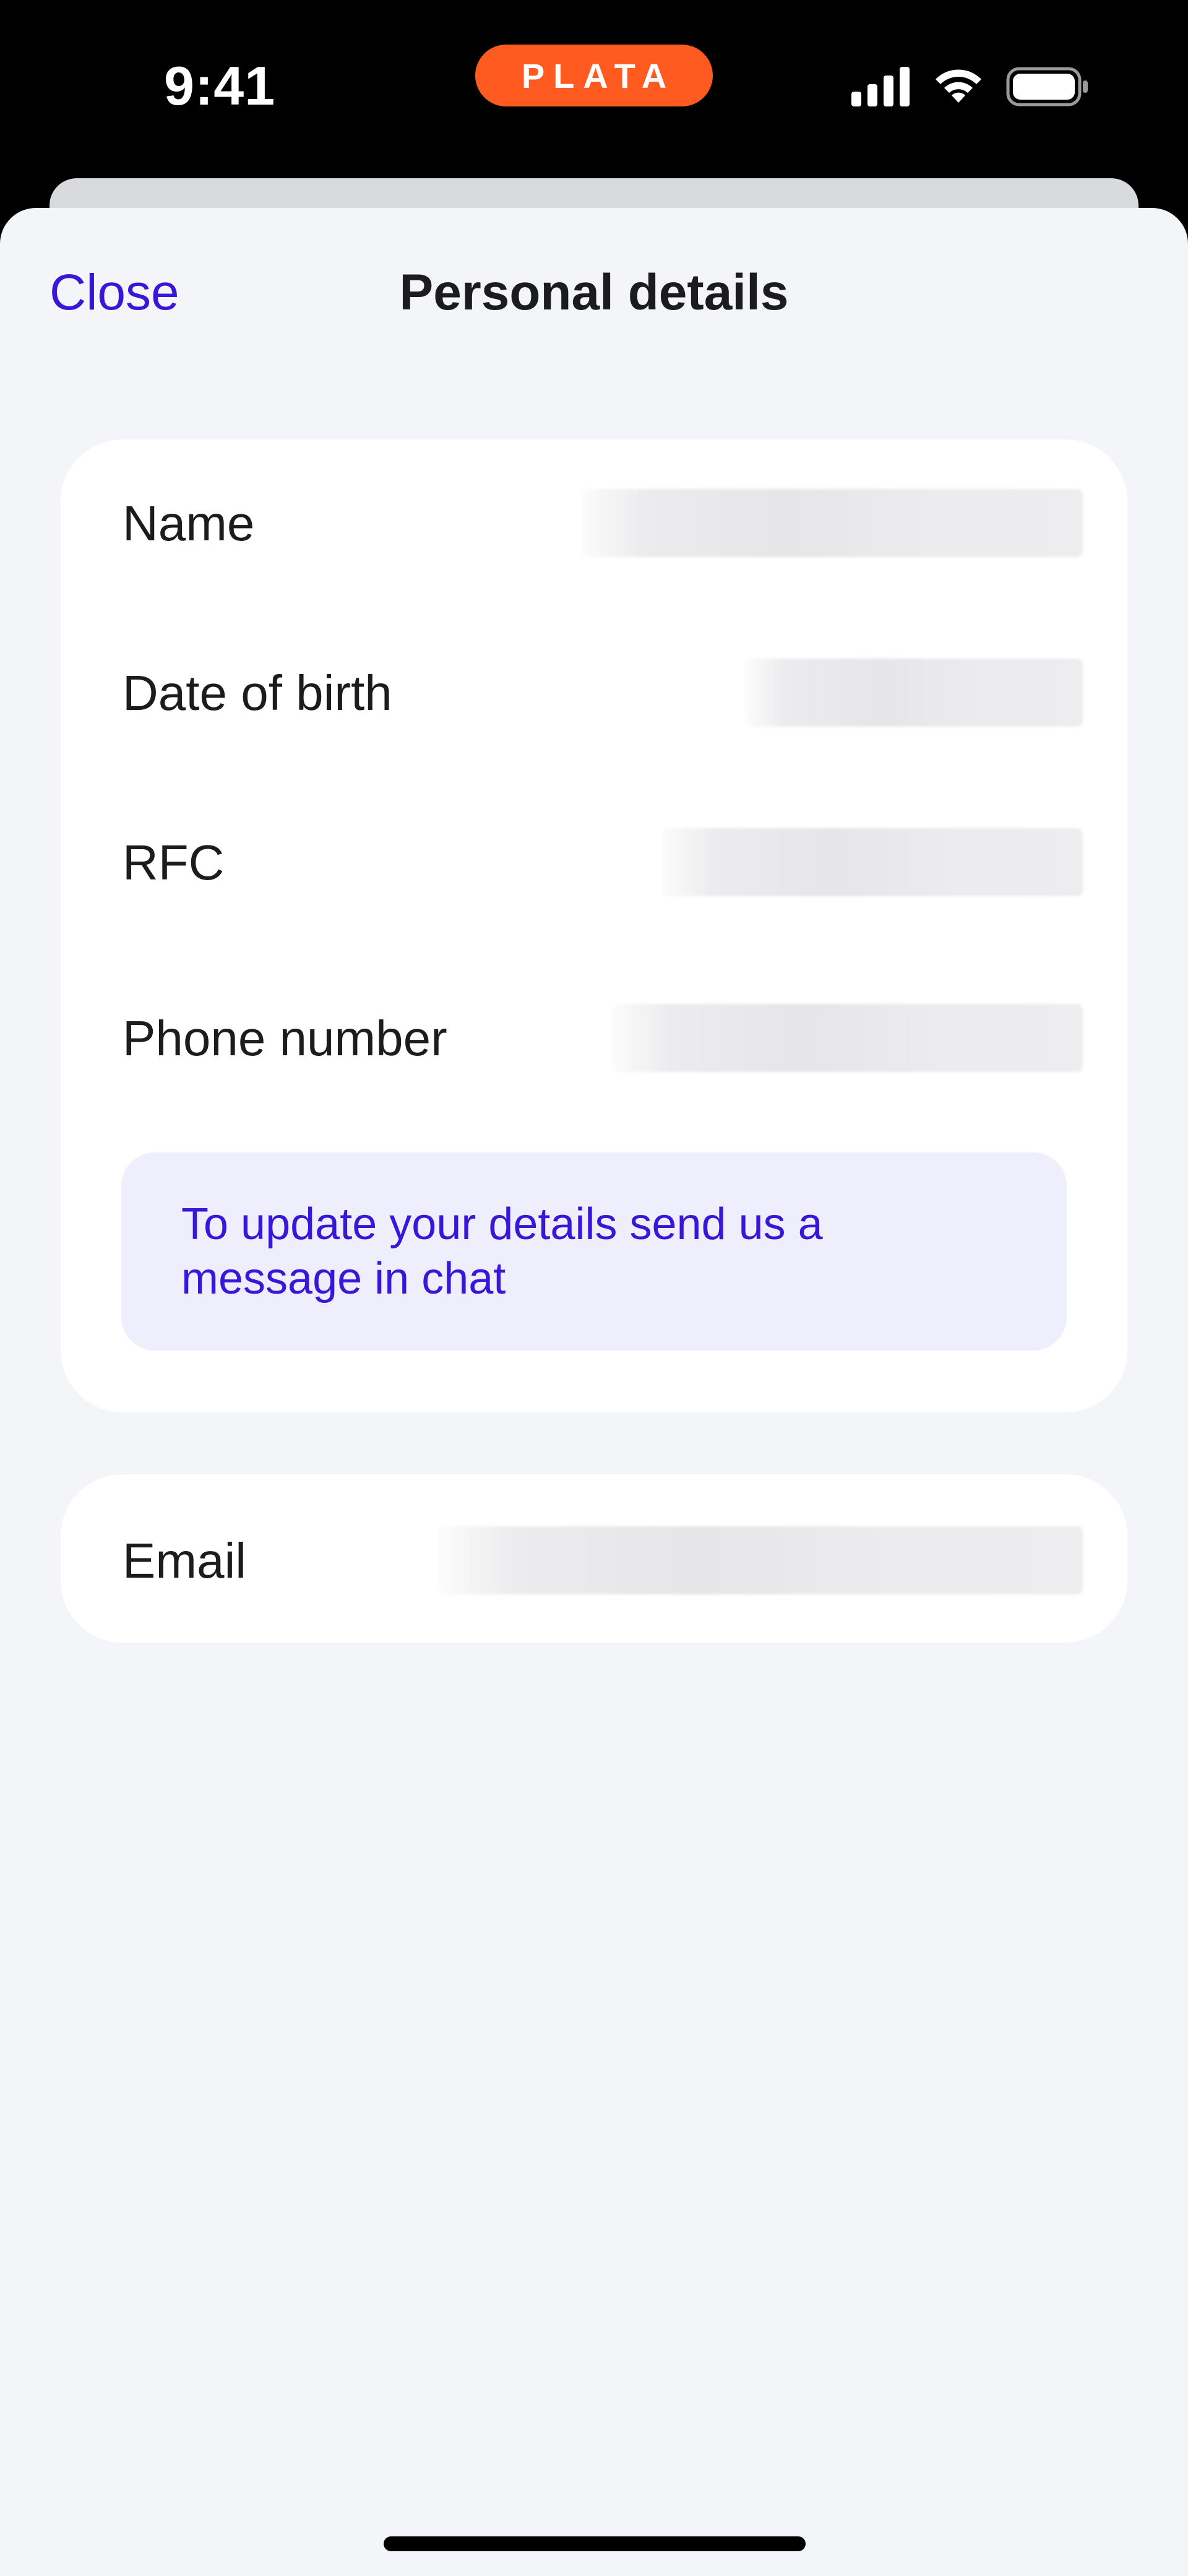 Image resolution: width=1188 pixels, height=2576 pixels. What do you see at coordinates (594, 693) in the screenshot?
I see `detail-row-date-of-birth: Date of birth` at bounding box center [594, 693].